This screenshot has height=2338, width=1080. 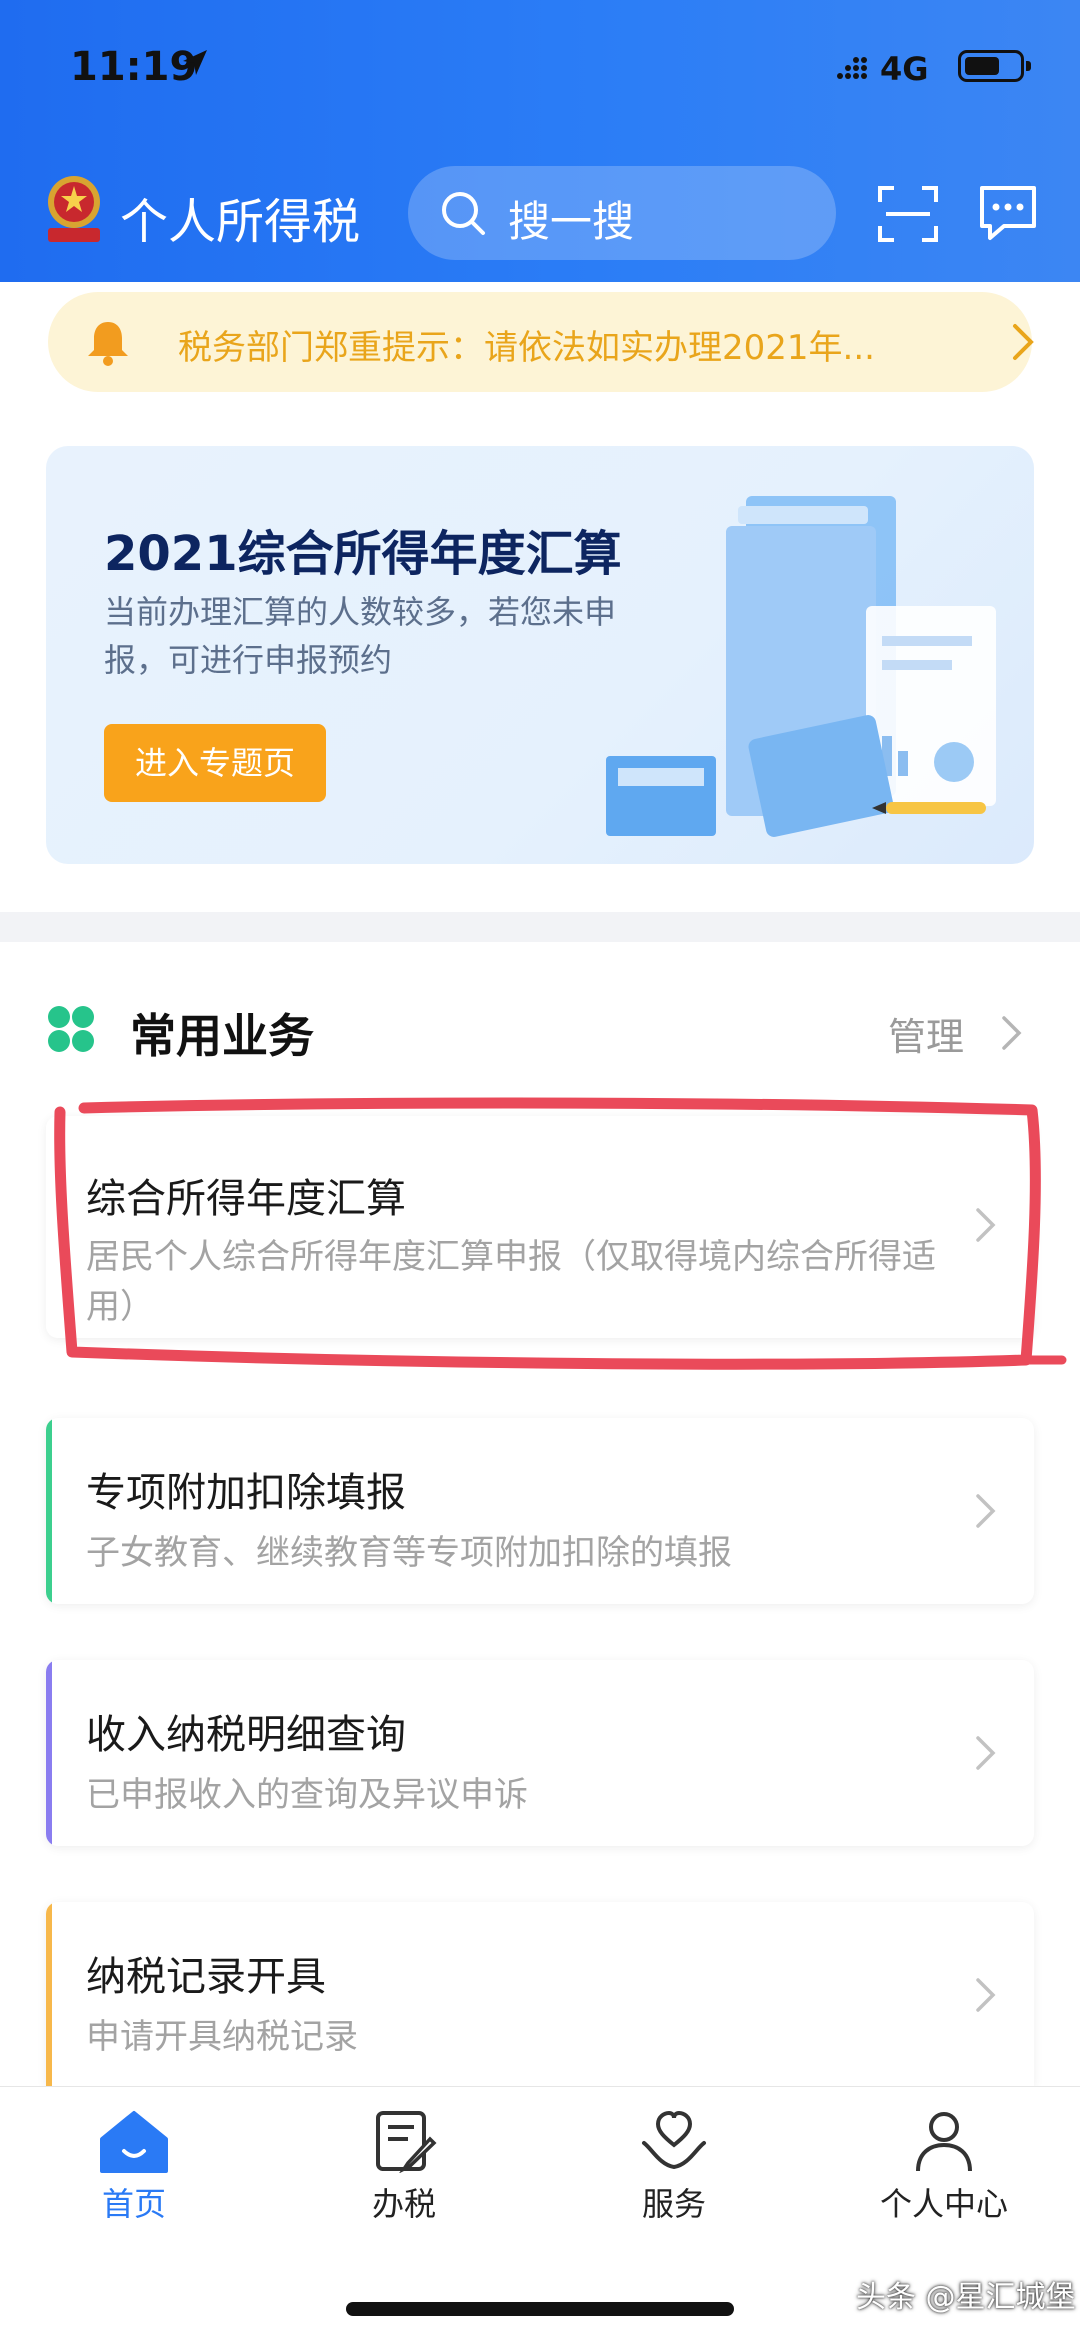 I want to click on card-title: 综合所得年度汇算, so click(x=246, y=1199).